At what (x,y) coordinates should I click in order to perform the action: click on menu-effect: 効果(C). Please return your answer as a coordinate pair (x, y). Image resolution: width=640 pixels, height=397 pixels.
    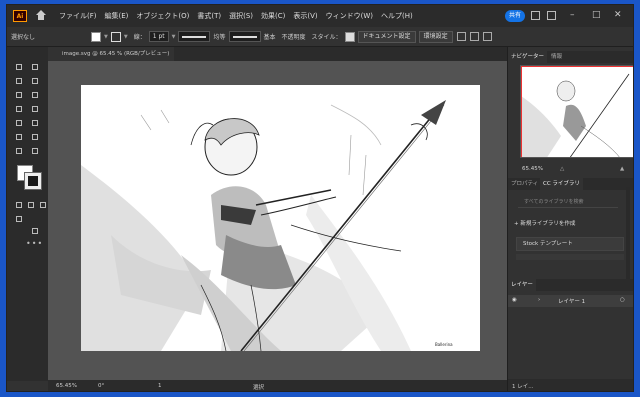
    Looking at the image, I should click on (273, 16).